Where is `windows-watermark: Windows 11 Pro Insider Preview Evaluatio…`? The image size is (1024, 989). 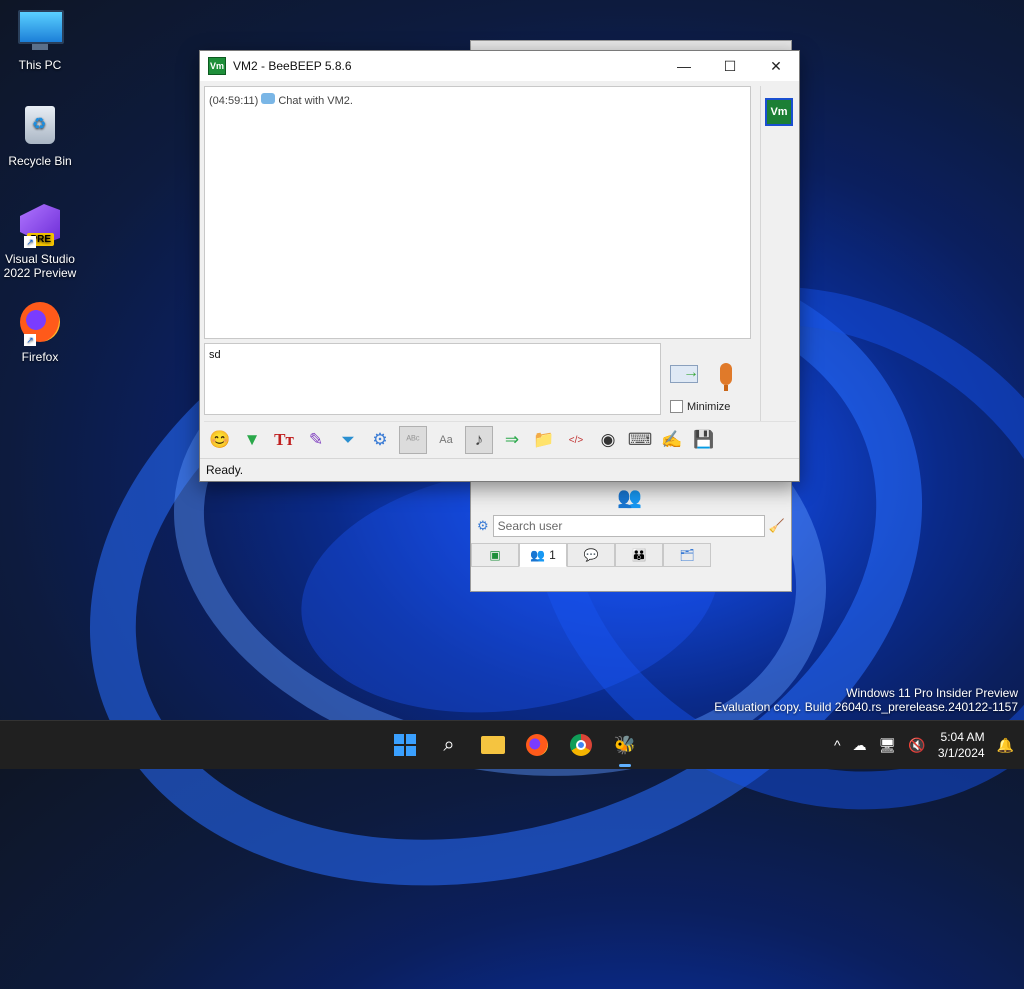 windows-watermark: Windows 11 Pro Insider Preview Evaluatio… is located at coordinates (866, 700).